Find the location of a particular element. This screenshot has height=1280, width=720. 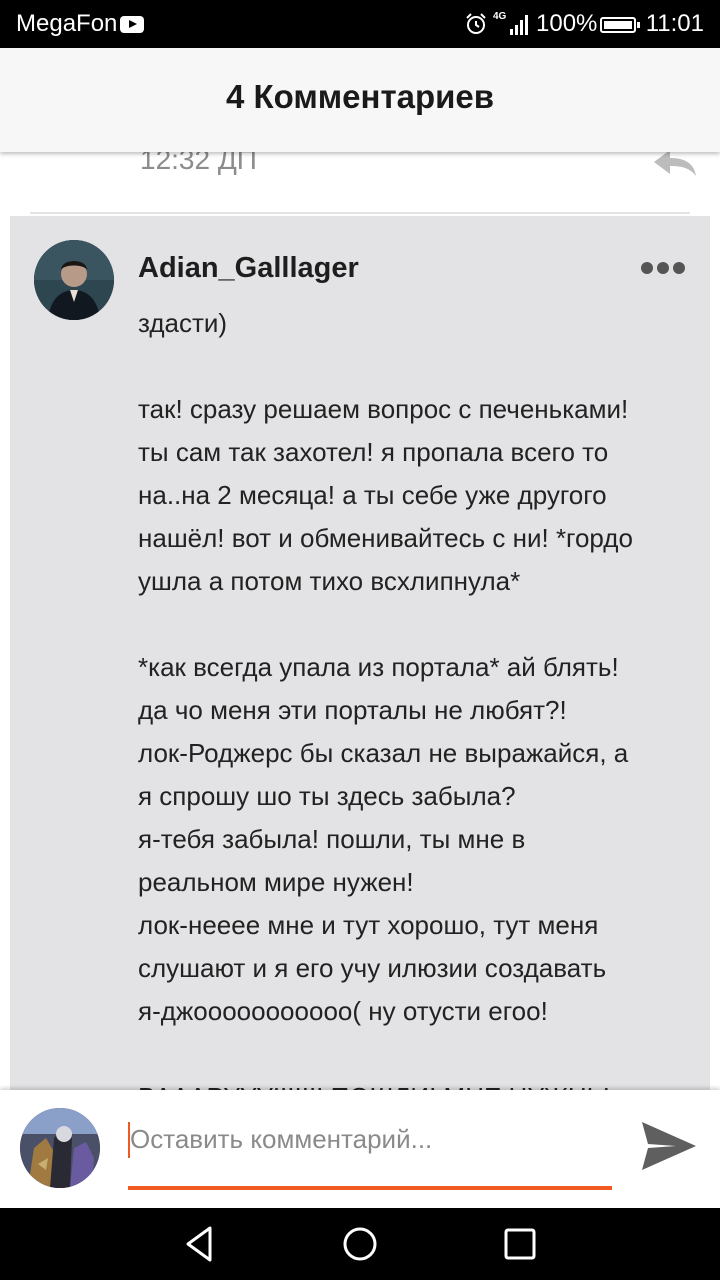

current-user-avatar-image is located at coordinates (60, 1148).